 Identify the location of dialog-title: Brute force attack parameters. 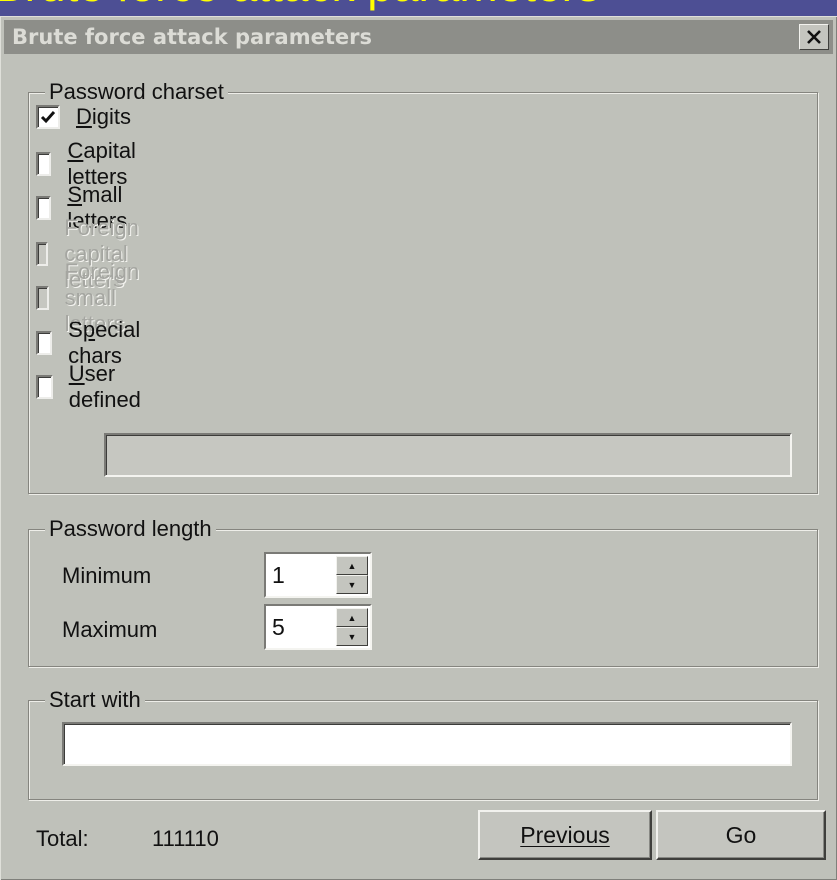
(192, 37).